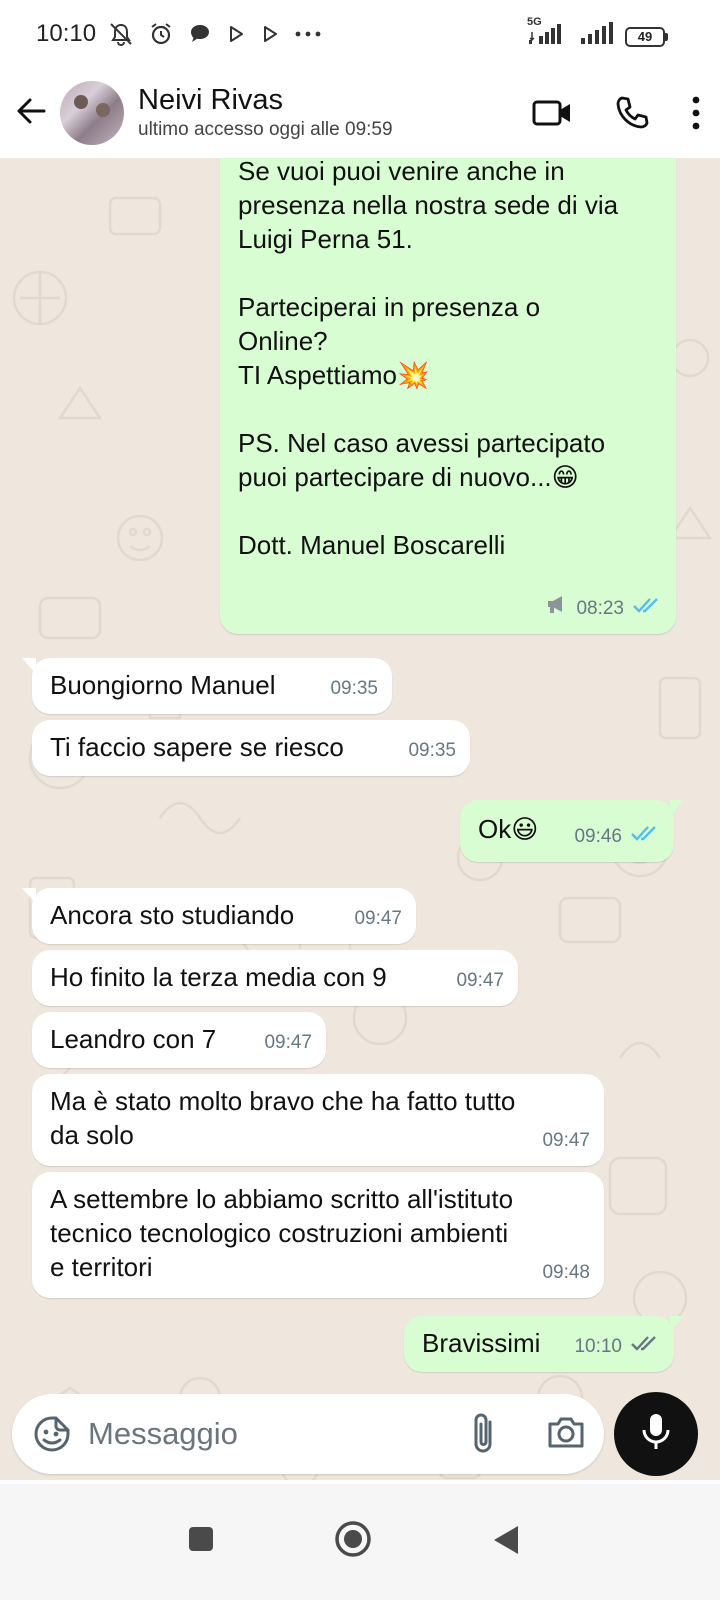  Describe the element at coordinates (600, 608) in the screenshot. I see `message-time: 08:23` at that location.